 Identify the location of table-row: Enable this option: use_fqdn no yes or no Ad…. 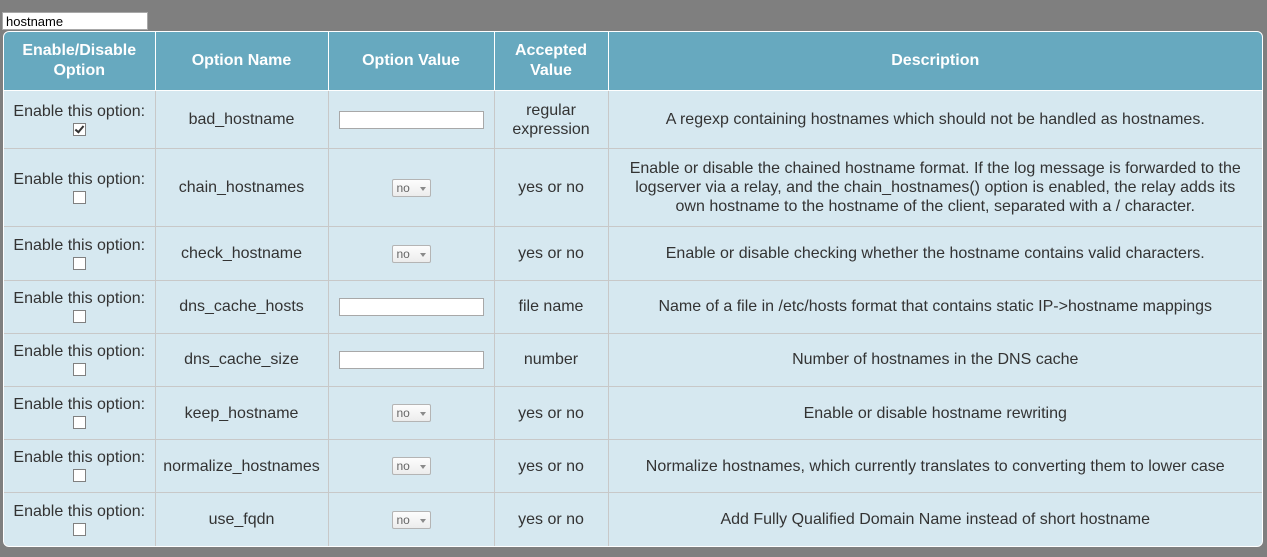
(633, 519).